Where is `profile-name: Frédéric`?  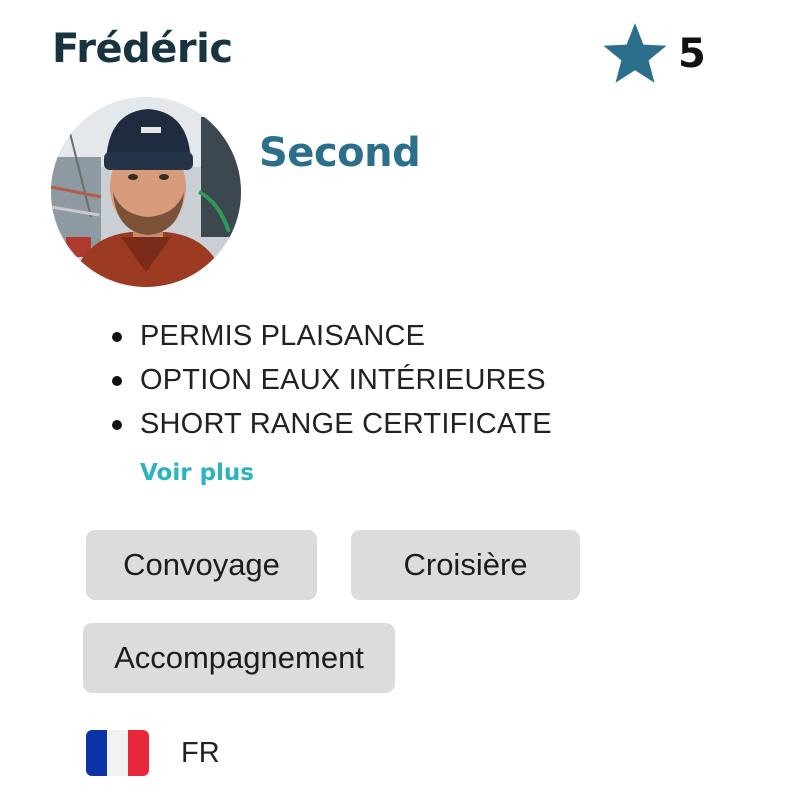 profile-name: Frédéric is located at coordinates (142, 49).